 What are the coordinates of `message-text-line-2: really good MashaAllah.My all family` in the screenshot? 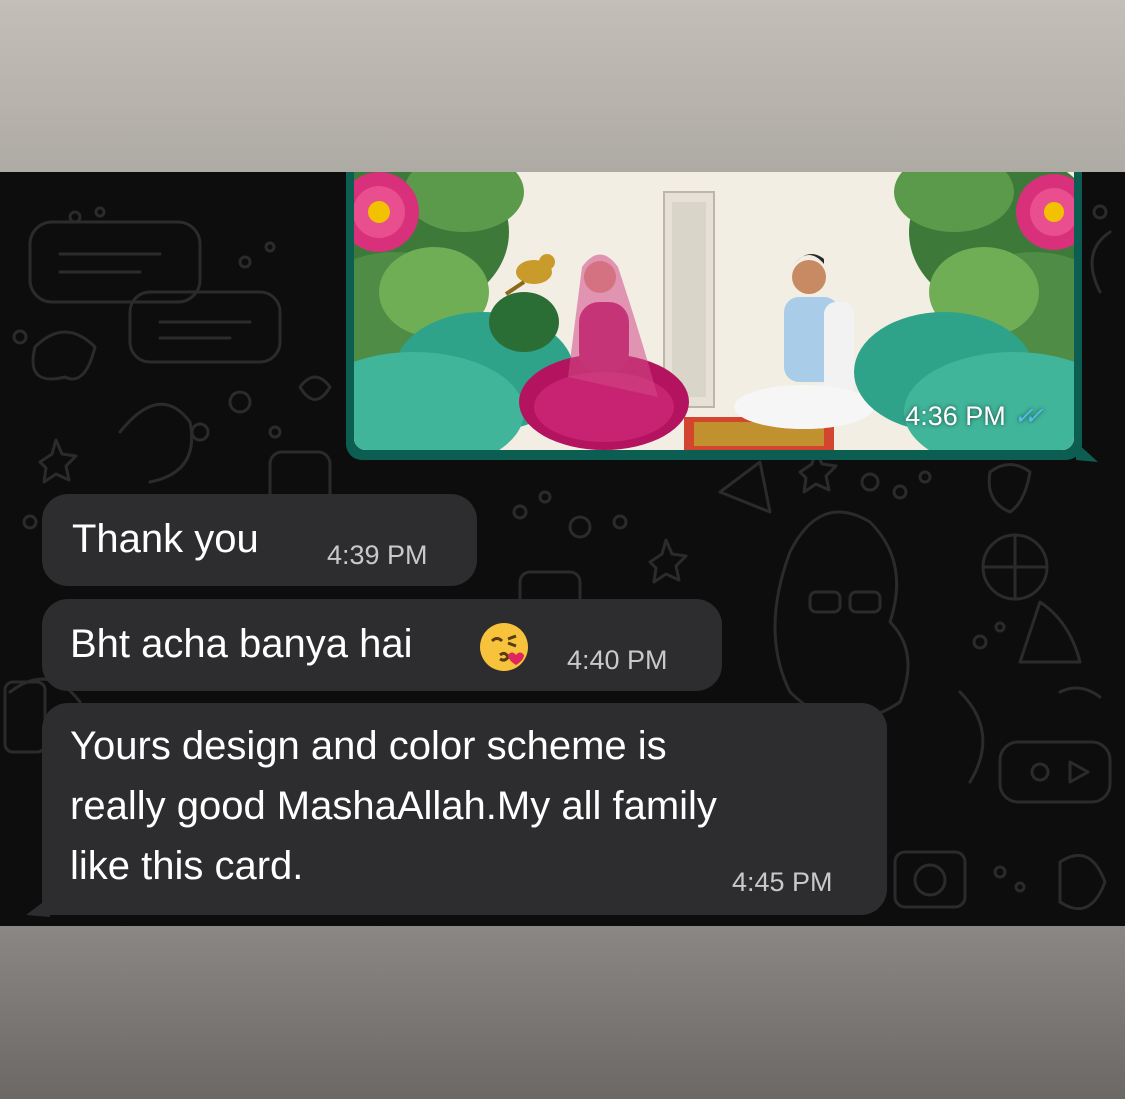 It's located at (393, 806).